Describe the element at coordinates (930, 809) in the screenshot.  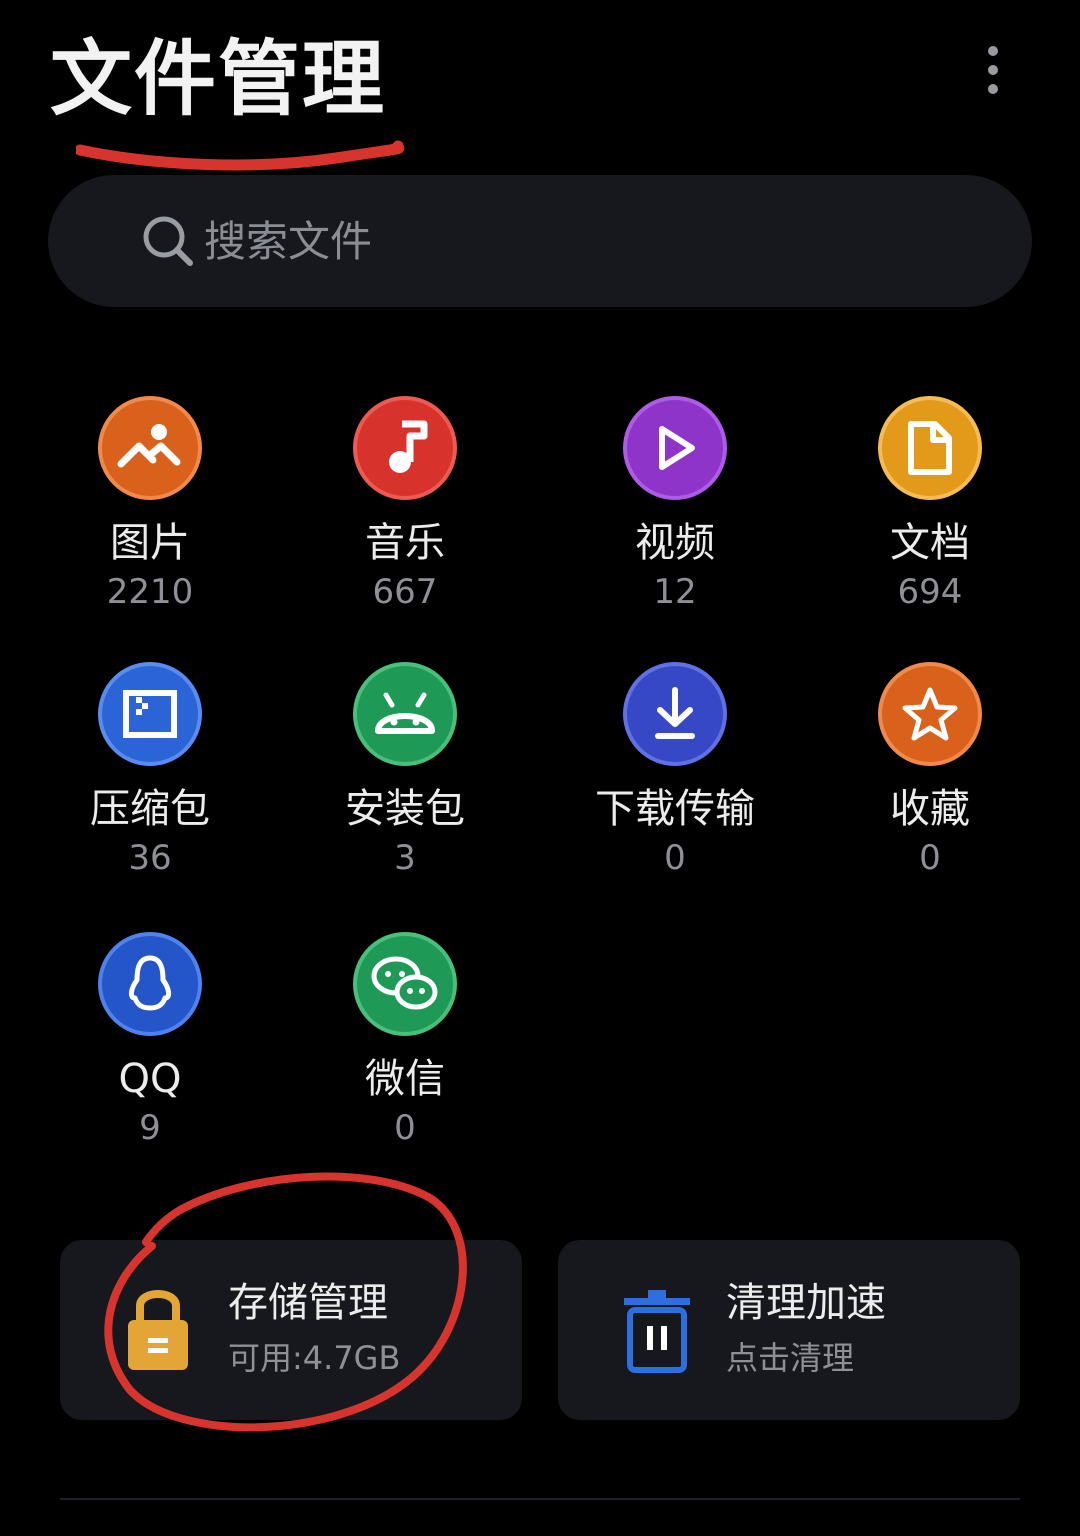
I see `category-label: 收藏` at that location.